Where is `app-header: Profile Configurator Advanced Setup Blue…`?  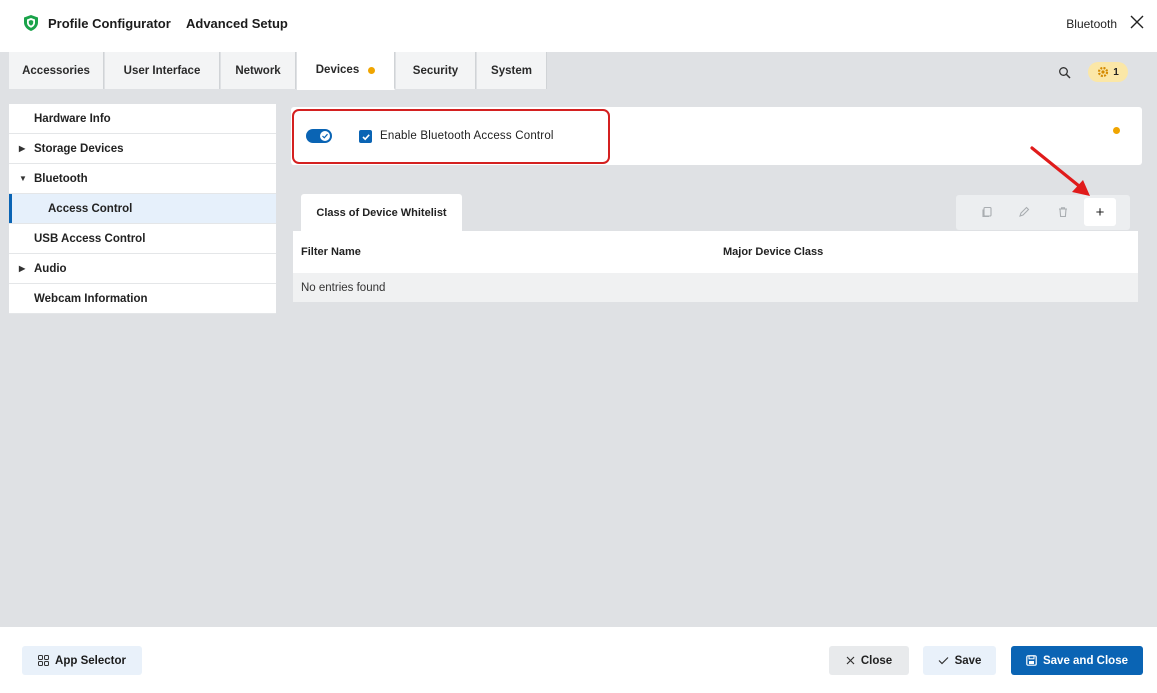
app-header: Profile Configurator Advanced Setup Blue… is located at coordinates (578, 26).